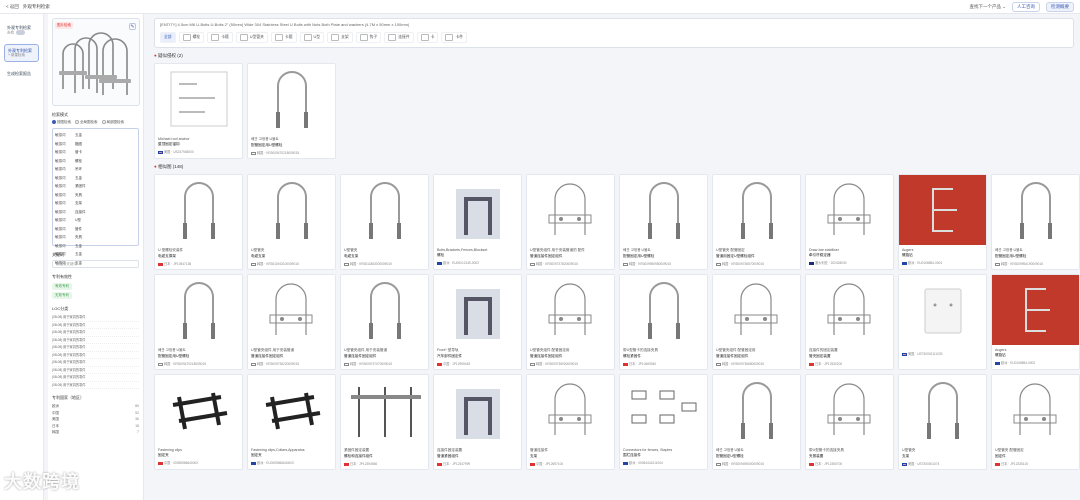 This screenshot has height=500, width=1080. What do you see at coordinates (95, 229) in the screenshot?
I see `category-row: 敏感词 管件` at bounding box center [95, 229].